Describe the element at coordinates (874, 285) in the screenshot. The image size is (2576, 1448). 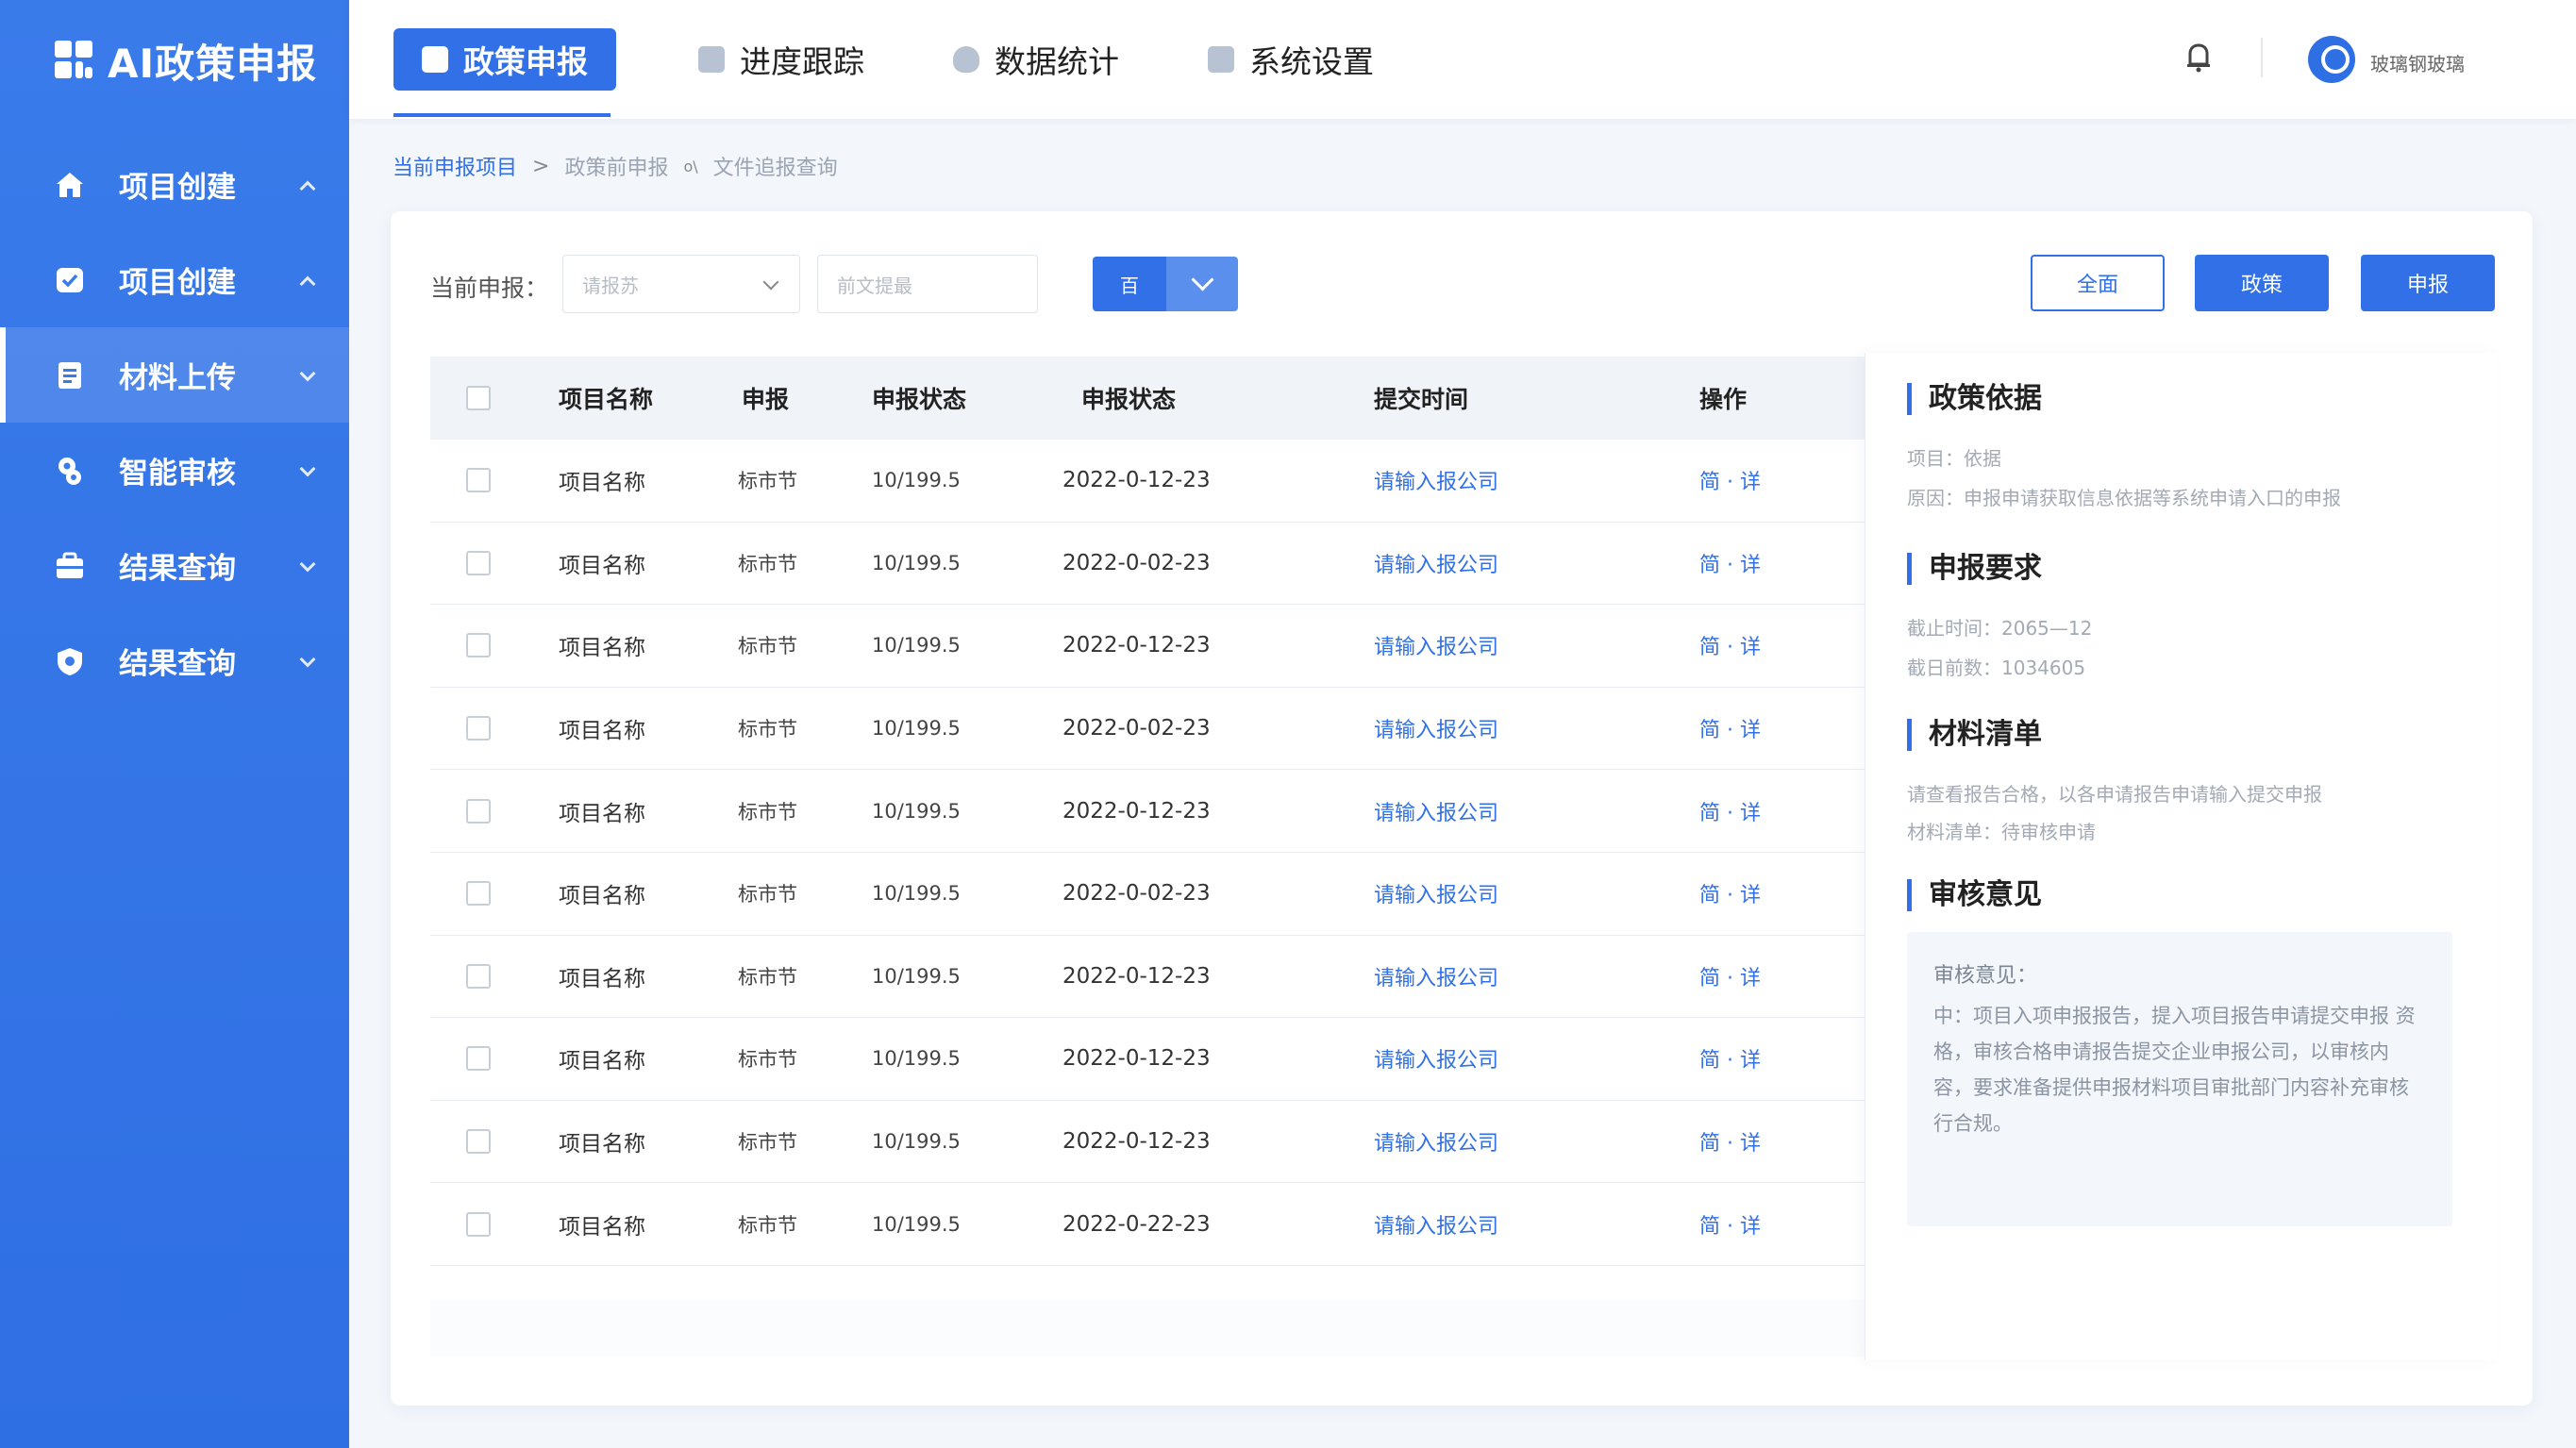
I see `input-placeholder: 前文提最` at that location.